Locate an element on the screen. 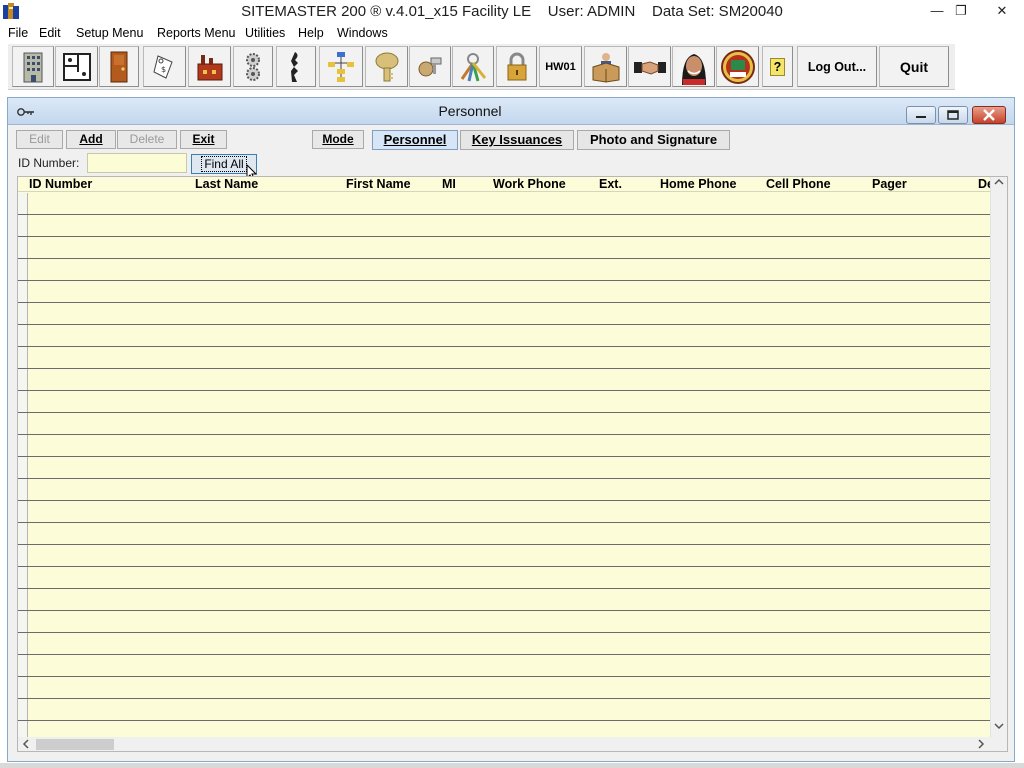  tab-key-issuances: Key Issuances is located at coordinates (517, 140).